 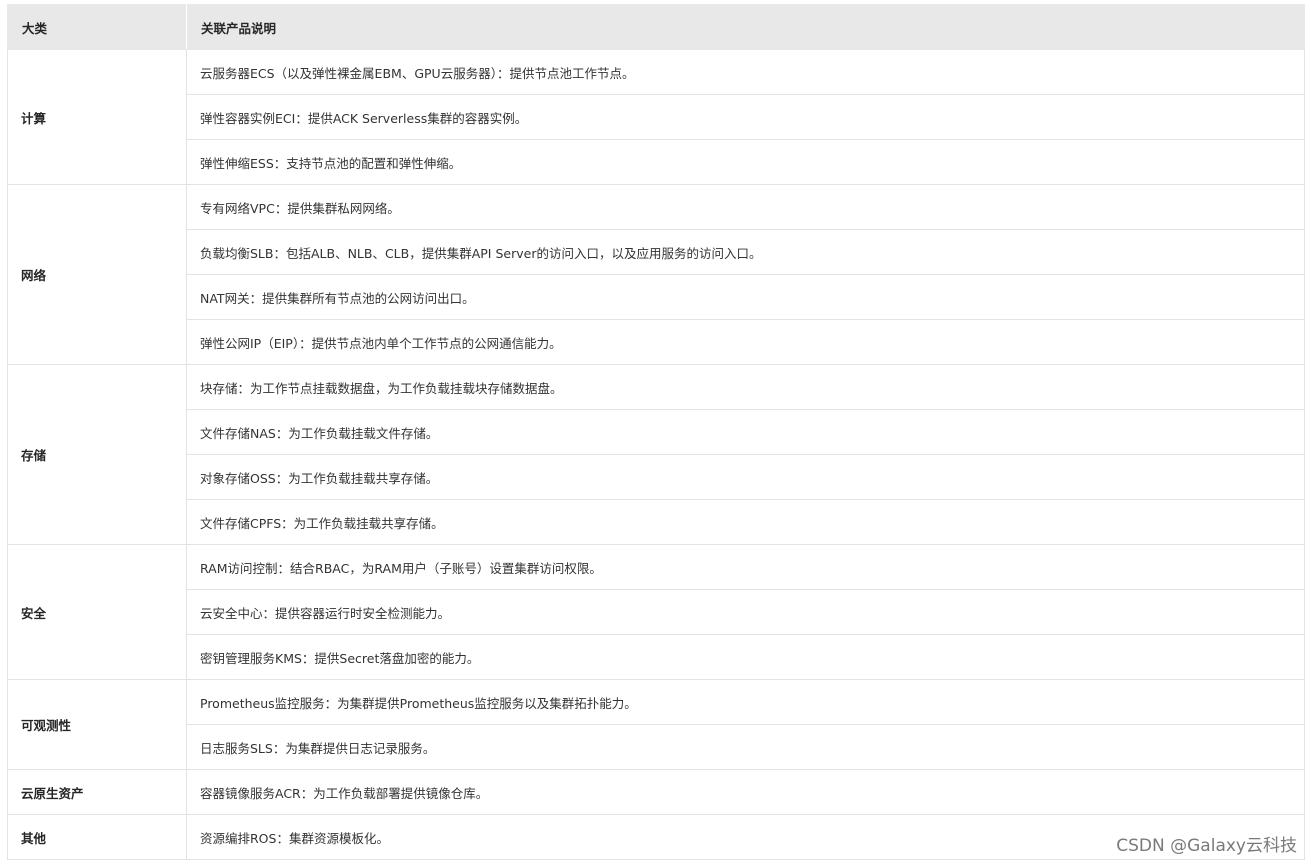 I want to click on description-cell: 密钥管理服务KMS：提供Secret落盘加密的能力。, so click(x=745, y=657).